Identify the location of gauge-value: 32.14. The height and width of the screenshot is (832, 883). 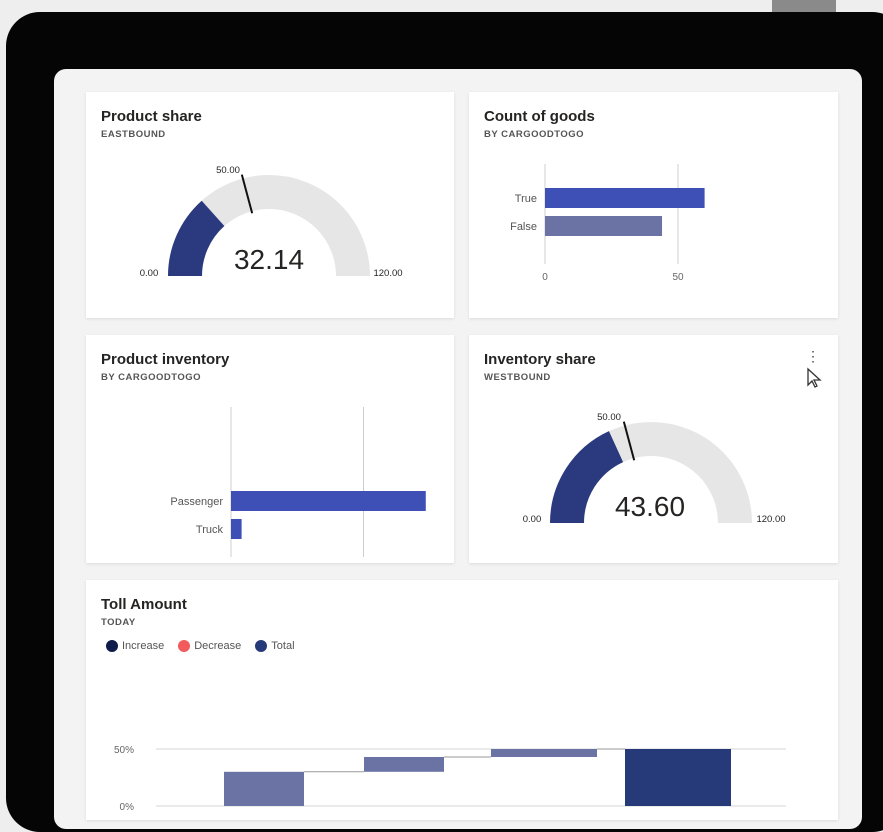
(269, 259).